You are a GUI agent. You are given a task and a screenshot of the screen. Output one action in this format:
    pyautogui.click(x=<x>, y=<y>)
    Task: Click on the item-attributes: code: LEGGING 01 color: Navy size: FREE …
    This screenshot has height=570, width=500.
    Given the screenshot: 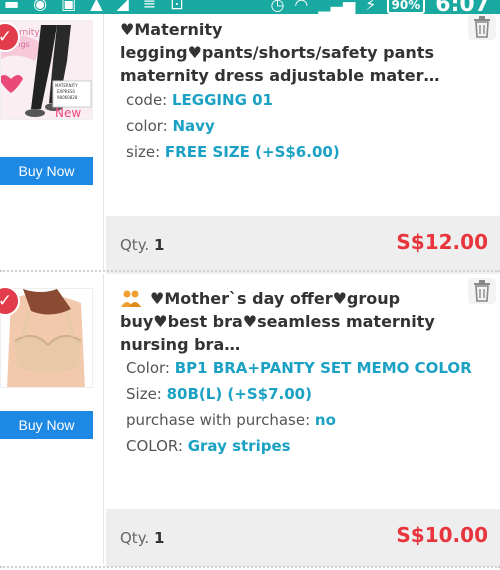 What is the action you would take?
    pyautogui.click(x=311, y=126)
    